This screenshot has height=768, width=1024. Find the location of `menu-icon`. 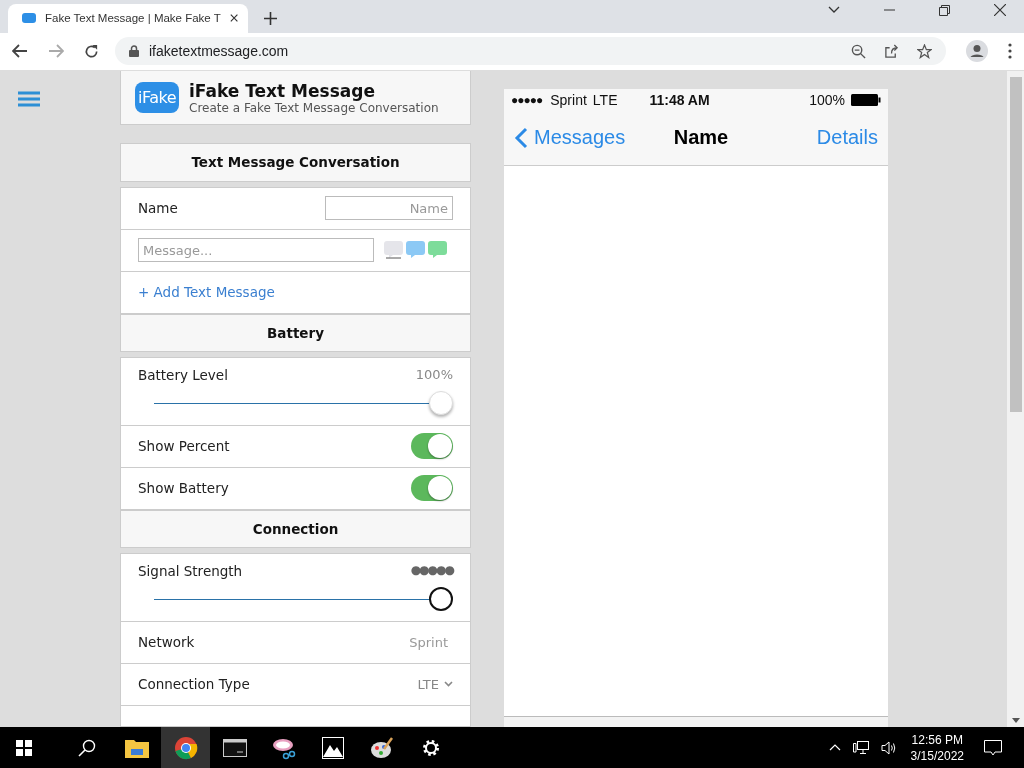

menu-icon is located at coordinates (1010, 51).